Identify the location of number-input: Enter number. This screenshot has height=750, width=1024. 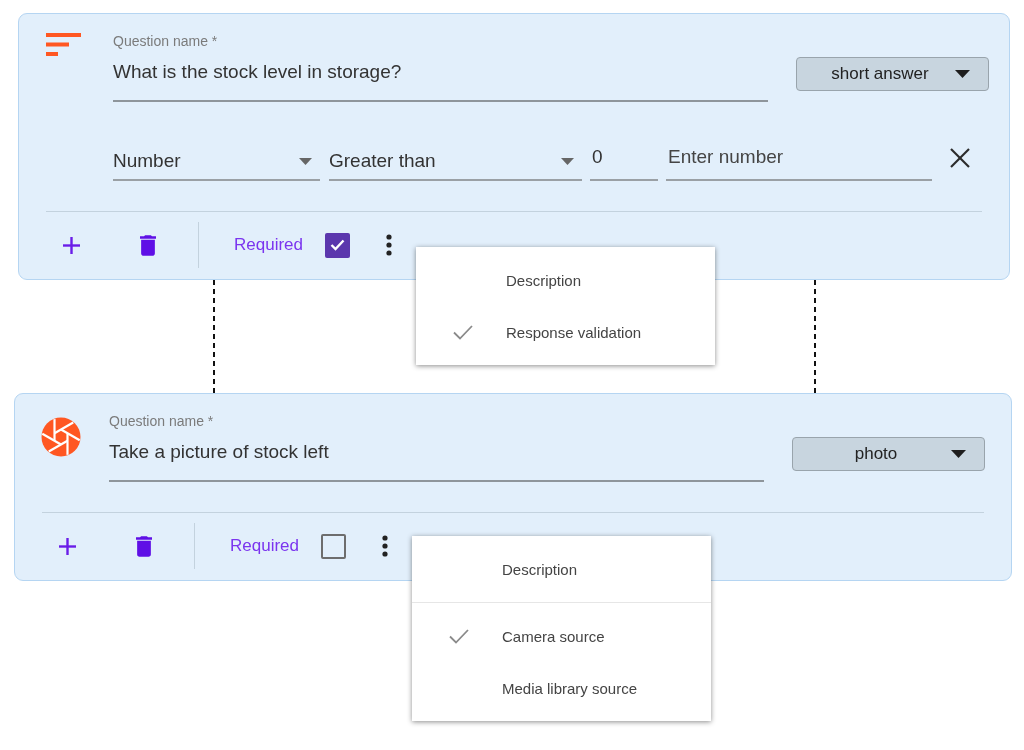
(799, 162).